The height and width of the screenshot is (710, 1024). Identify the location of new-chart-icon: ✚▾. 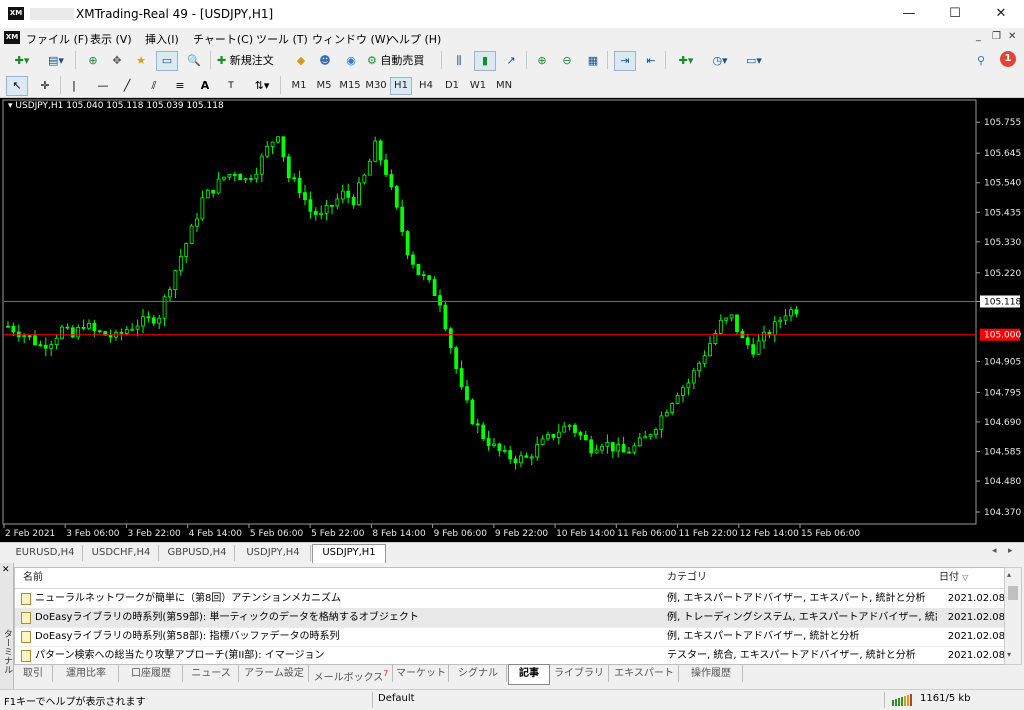
(22, 61).